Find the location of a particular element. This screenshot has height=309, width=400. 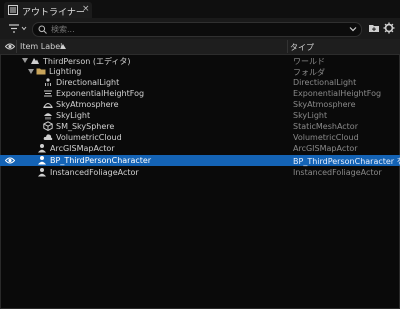

add-folder-icon is located at coordinates (374, 28).